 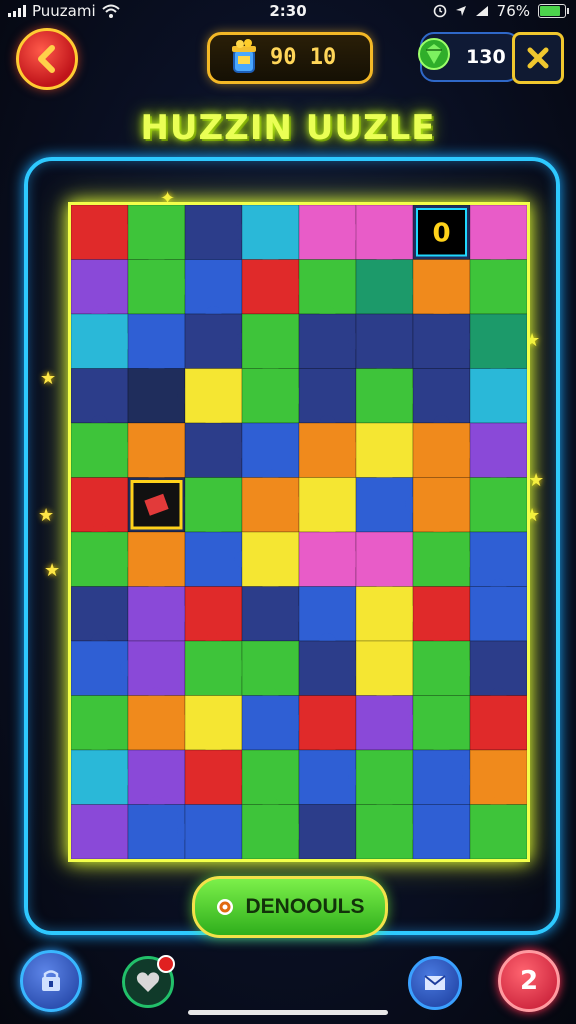 What do you see at coordinates (290, 907) in the screenshot?
I see `demo-button: DENOOULS` at bounding box center [290, 907].